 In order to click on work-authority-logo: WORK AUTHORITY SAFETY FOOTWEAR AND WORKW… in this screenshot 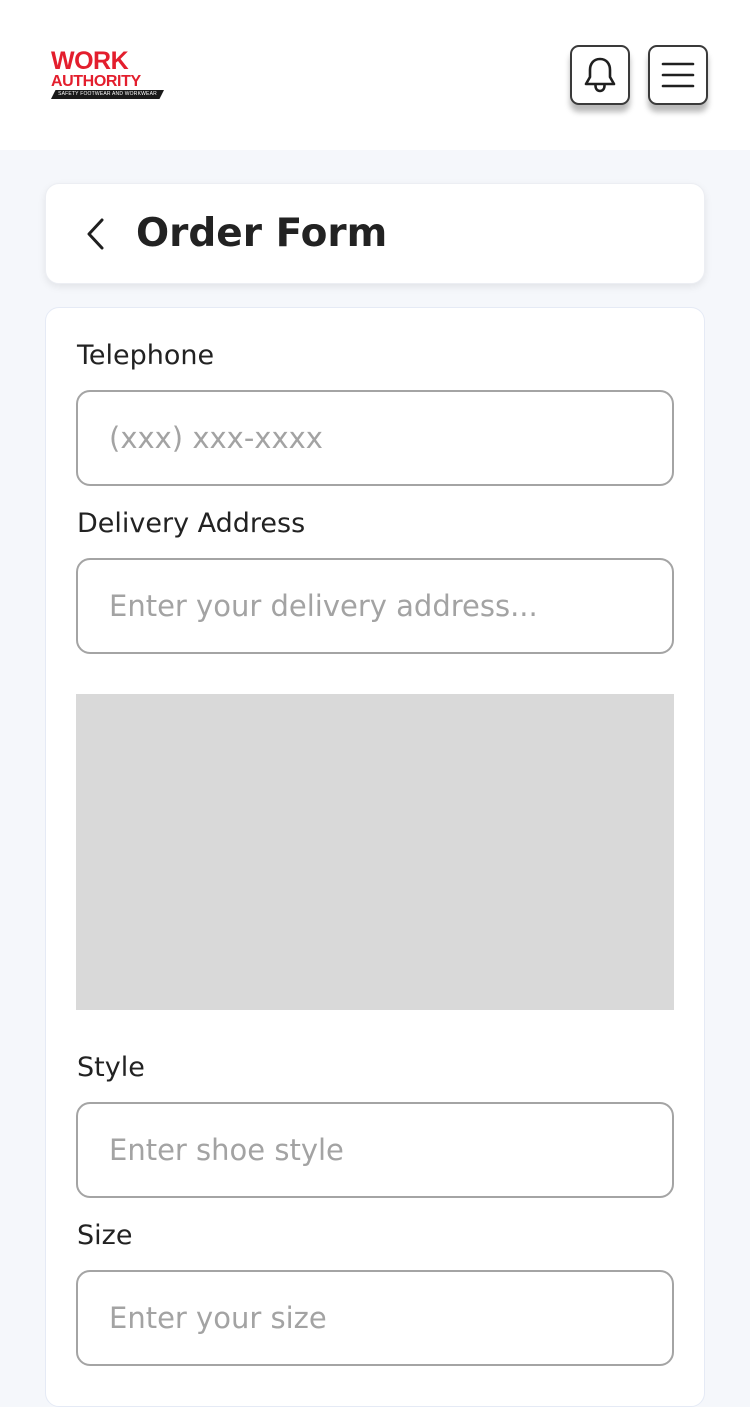, I will do `click(108, 73)`.